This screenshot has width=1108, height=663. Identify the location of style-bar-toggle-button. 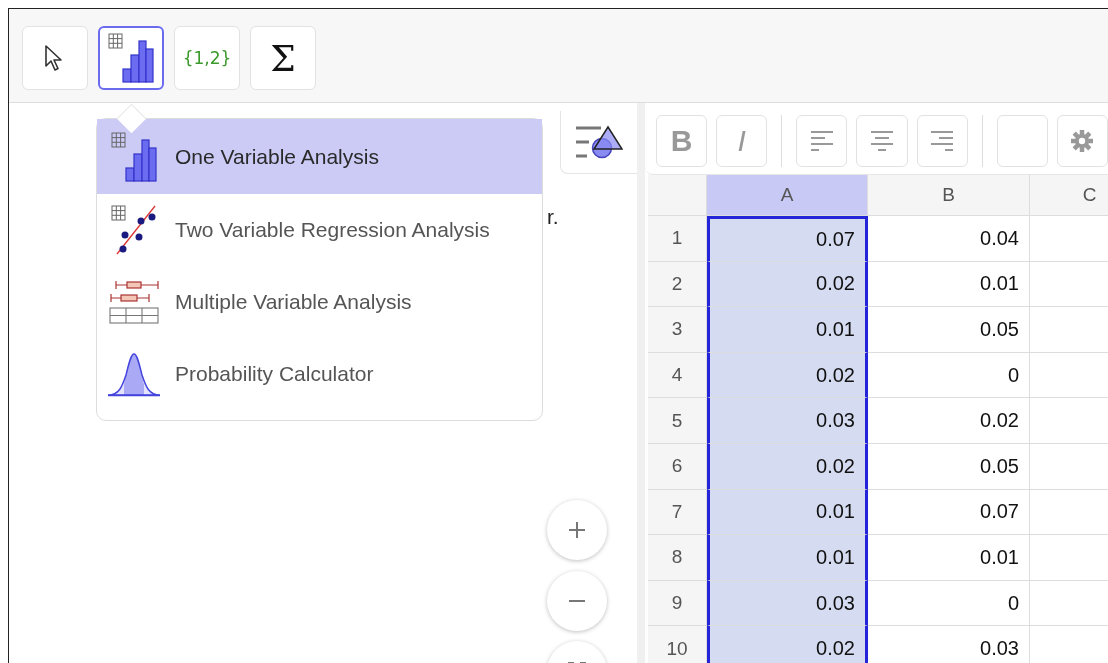
(598, 142).